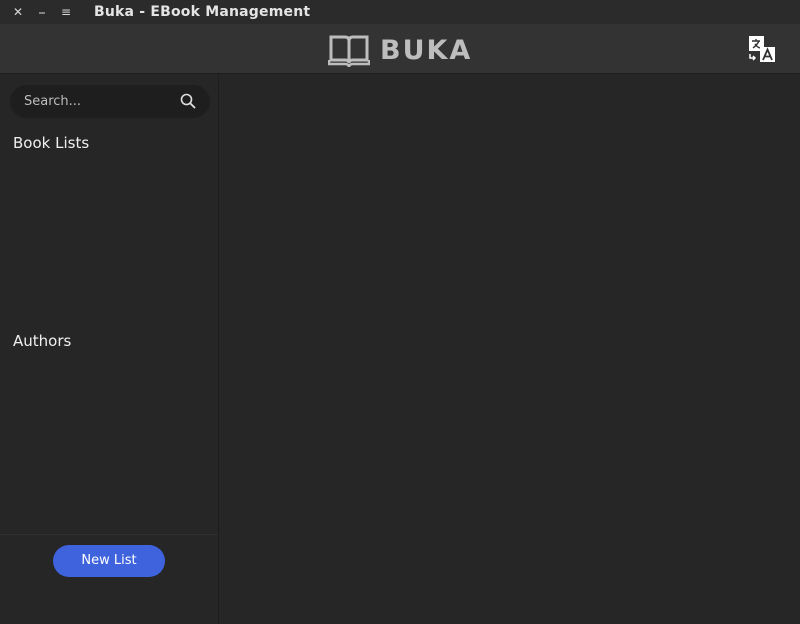 This screenshot has width=800, height=624. What do you see at coordinates (188, 101) in the screenshot?
I see `search-icon` at bounding box center [188, 101].